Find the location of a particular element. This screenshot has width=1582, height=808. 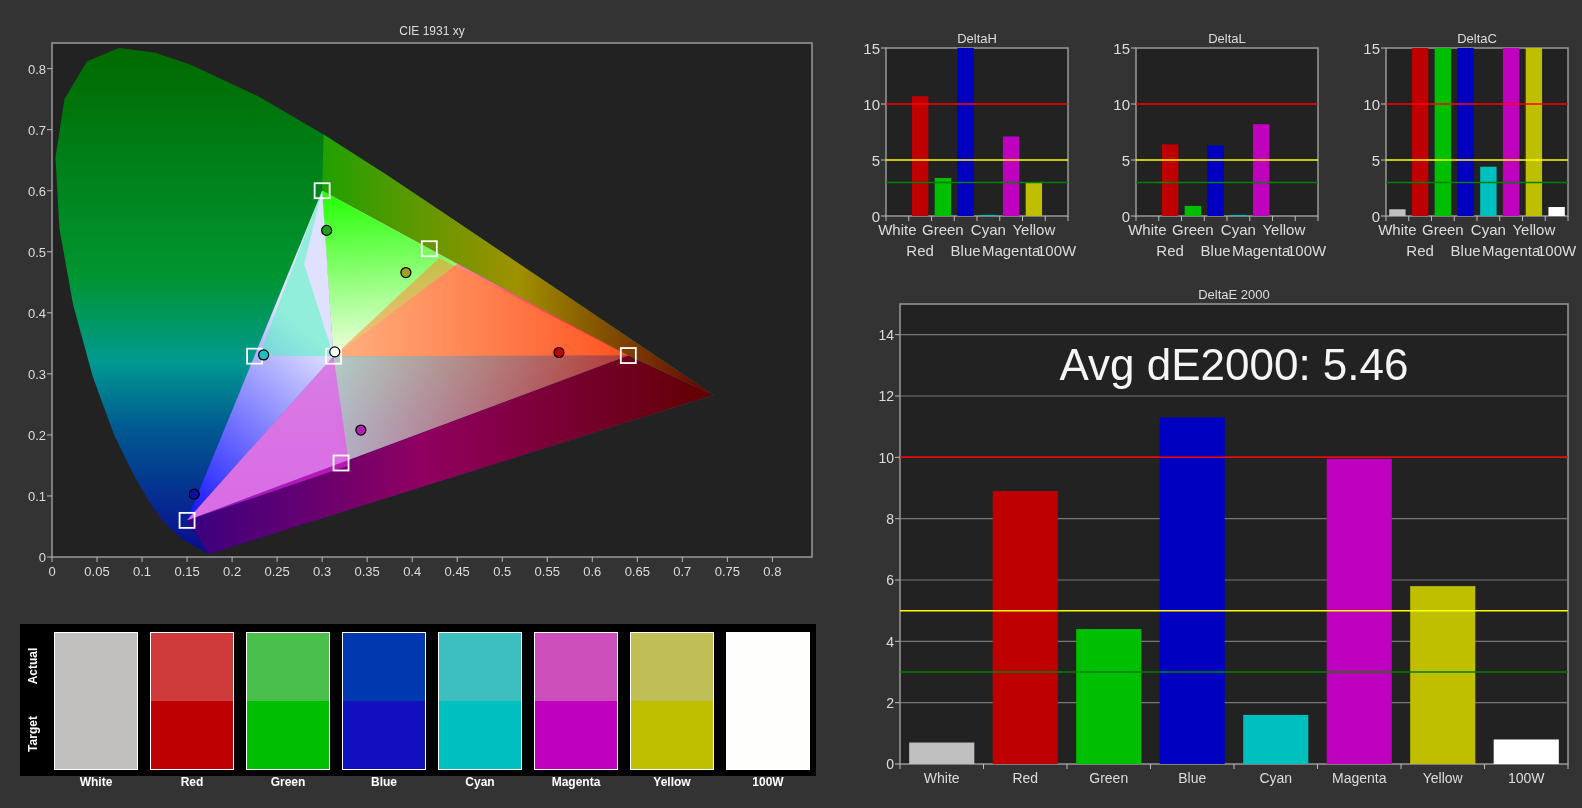

axis-tick-label: 4 is located at coordinates (890, 641).